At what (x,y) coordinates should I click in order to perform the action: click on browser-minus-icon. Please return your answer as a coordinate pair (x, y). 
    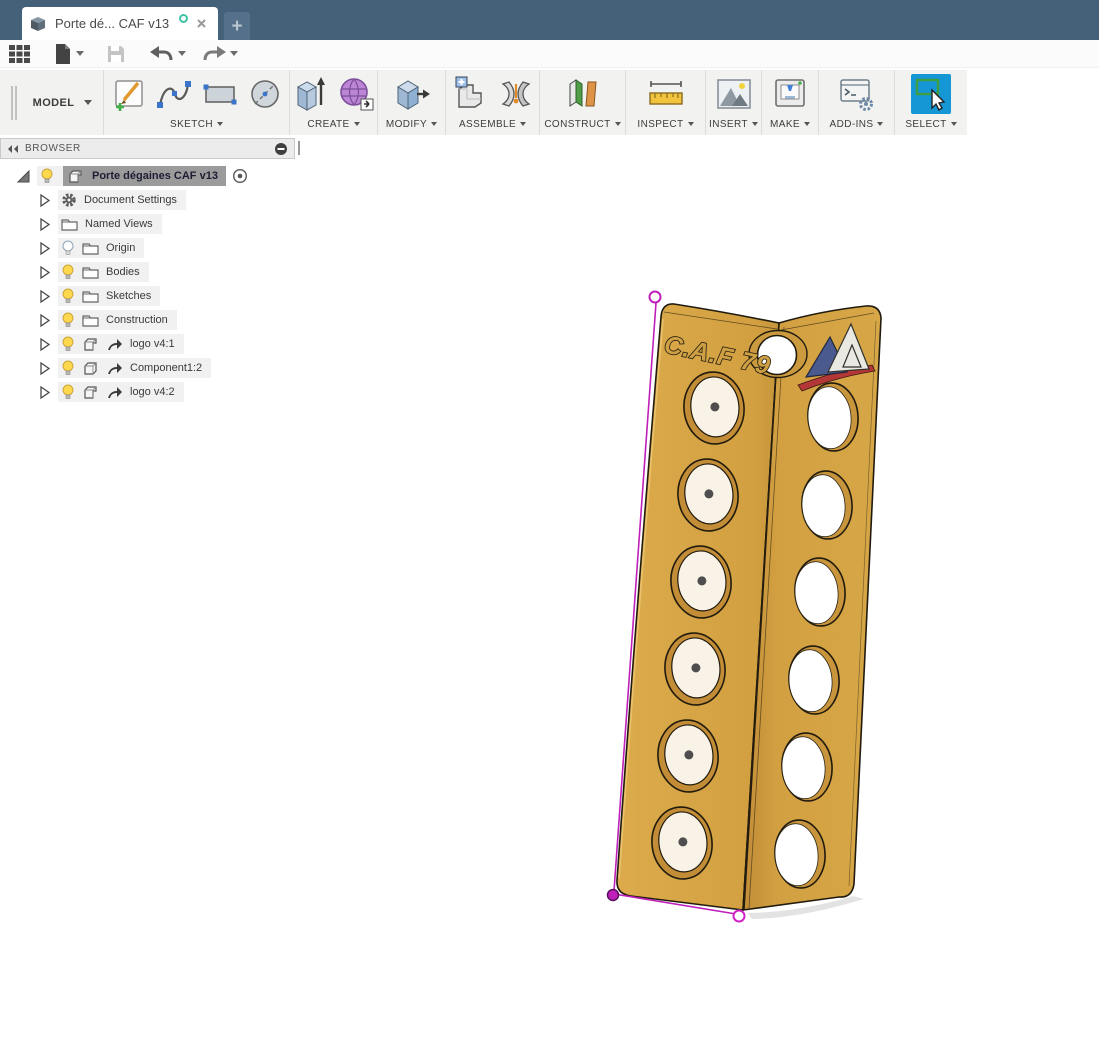
    Looking at the image, I should click on (281, 149).